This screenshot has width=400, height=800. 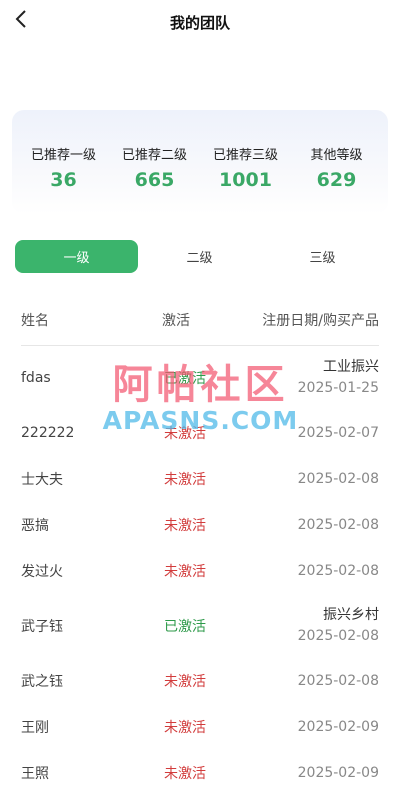 I want to click on member-name: 222222, so click(x=48, y=433).